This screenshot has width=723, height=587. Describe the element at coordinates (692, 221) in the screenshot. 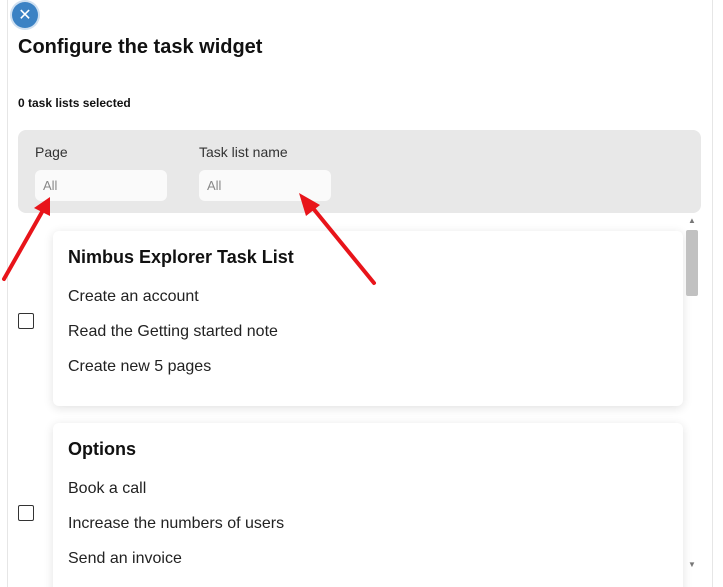

I see `scroll-up-icon: ▲` at that location.